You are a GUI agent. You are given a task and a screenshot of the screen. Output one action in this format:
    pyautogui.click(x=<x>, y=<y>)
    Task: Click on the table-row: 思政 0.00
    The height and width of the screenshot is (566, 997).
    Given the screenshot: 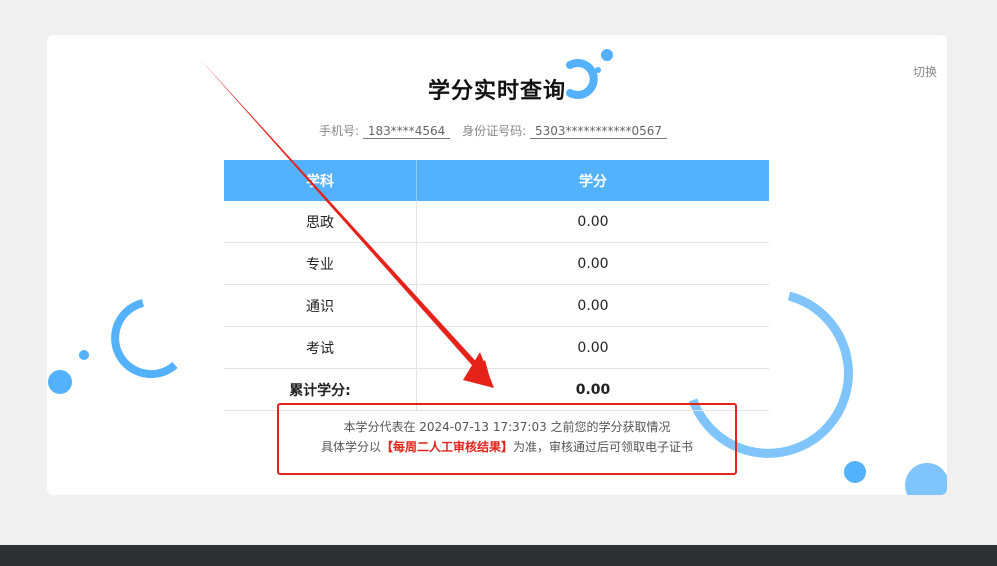 What is the action you would take?
    pyautogui.click(x=496, y=222)
    